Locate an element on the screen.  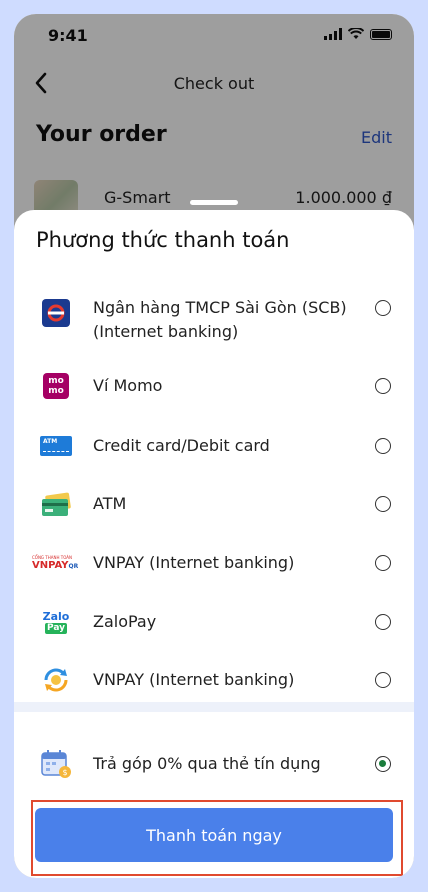
momo-logo-text: mo mo is located at coordinates (56, 386).